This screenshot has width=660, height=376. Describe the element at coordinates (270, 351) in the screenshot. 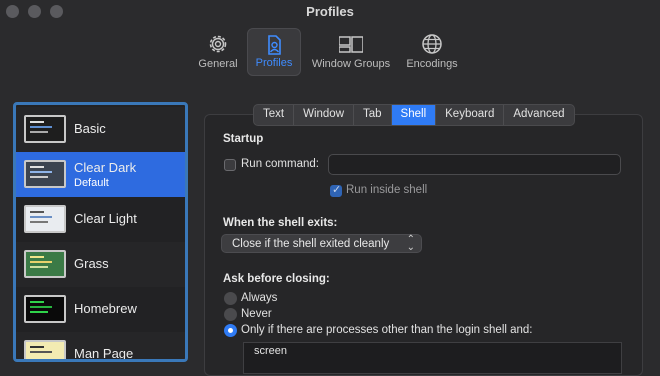

I see `process-list-item: screen` at that location.